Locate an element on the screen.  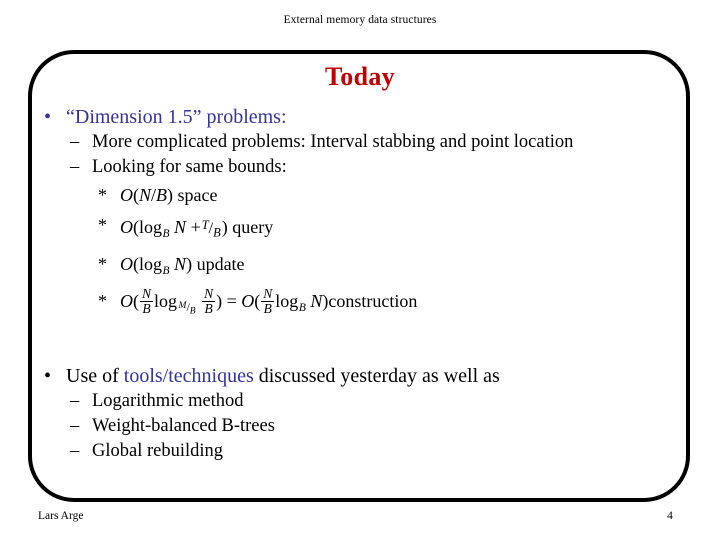
bullet-logarithmic-method: – Logarithmic method is located at coordinates (366, 401).